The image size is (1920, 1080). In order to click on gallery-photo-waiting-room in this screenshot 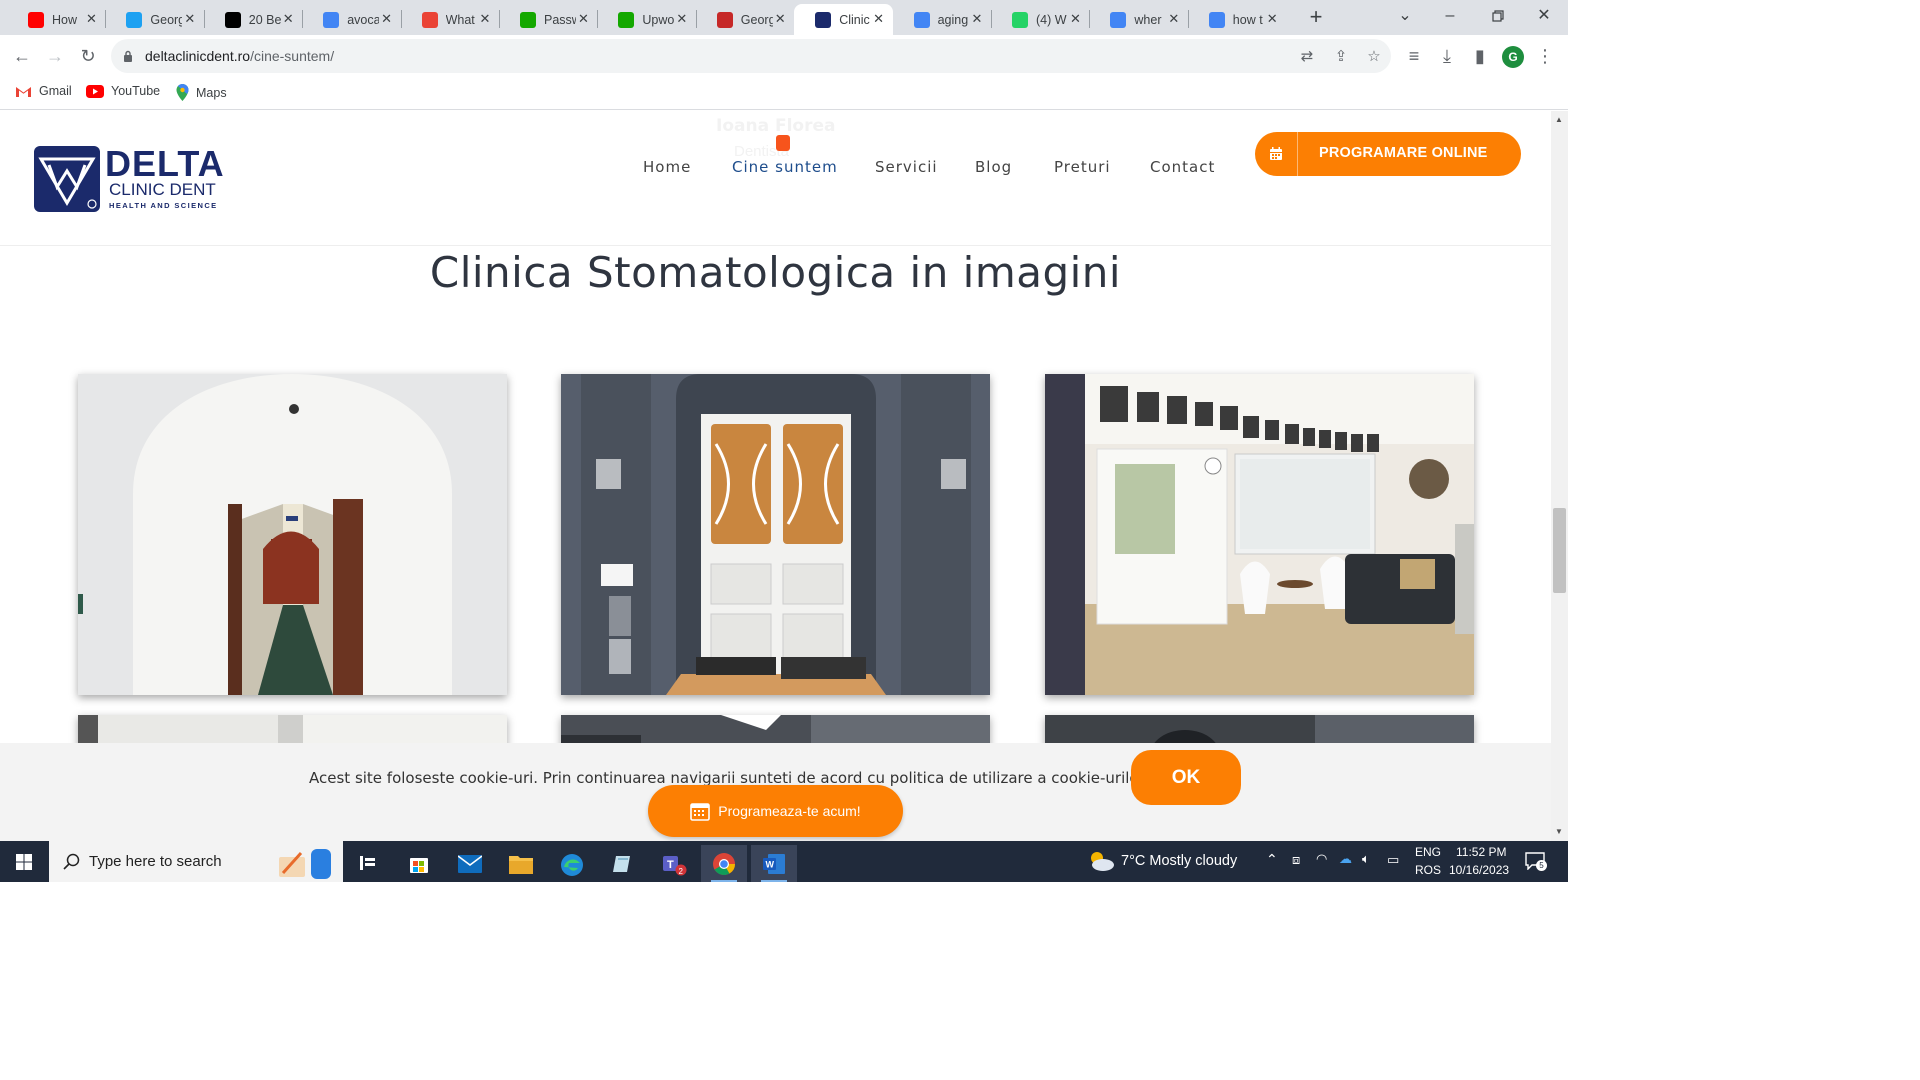, I will do `click(1259, 534)`.